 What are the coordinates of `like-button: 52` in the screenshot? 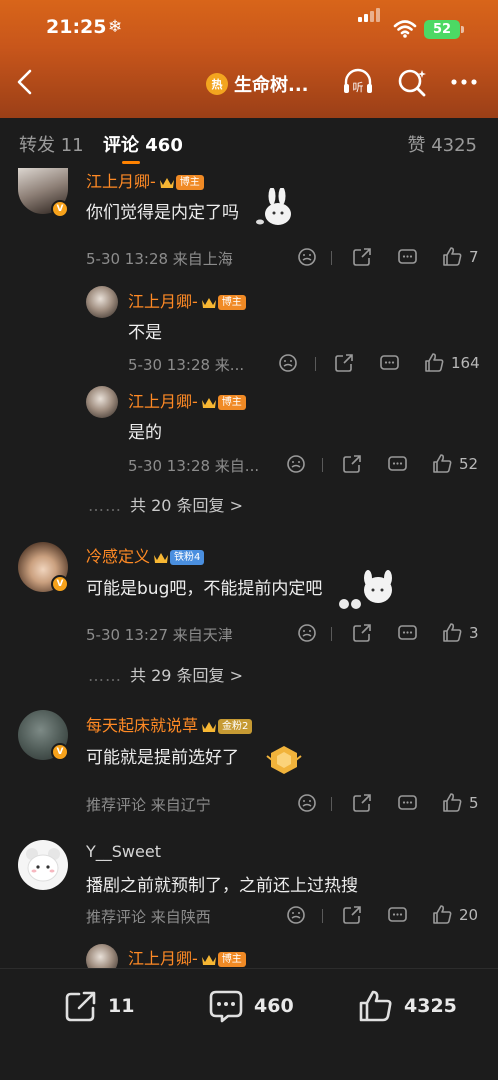 It's located at (455, 463).